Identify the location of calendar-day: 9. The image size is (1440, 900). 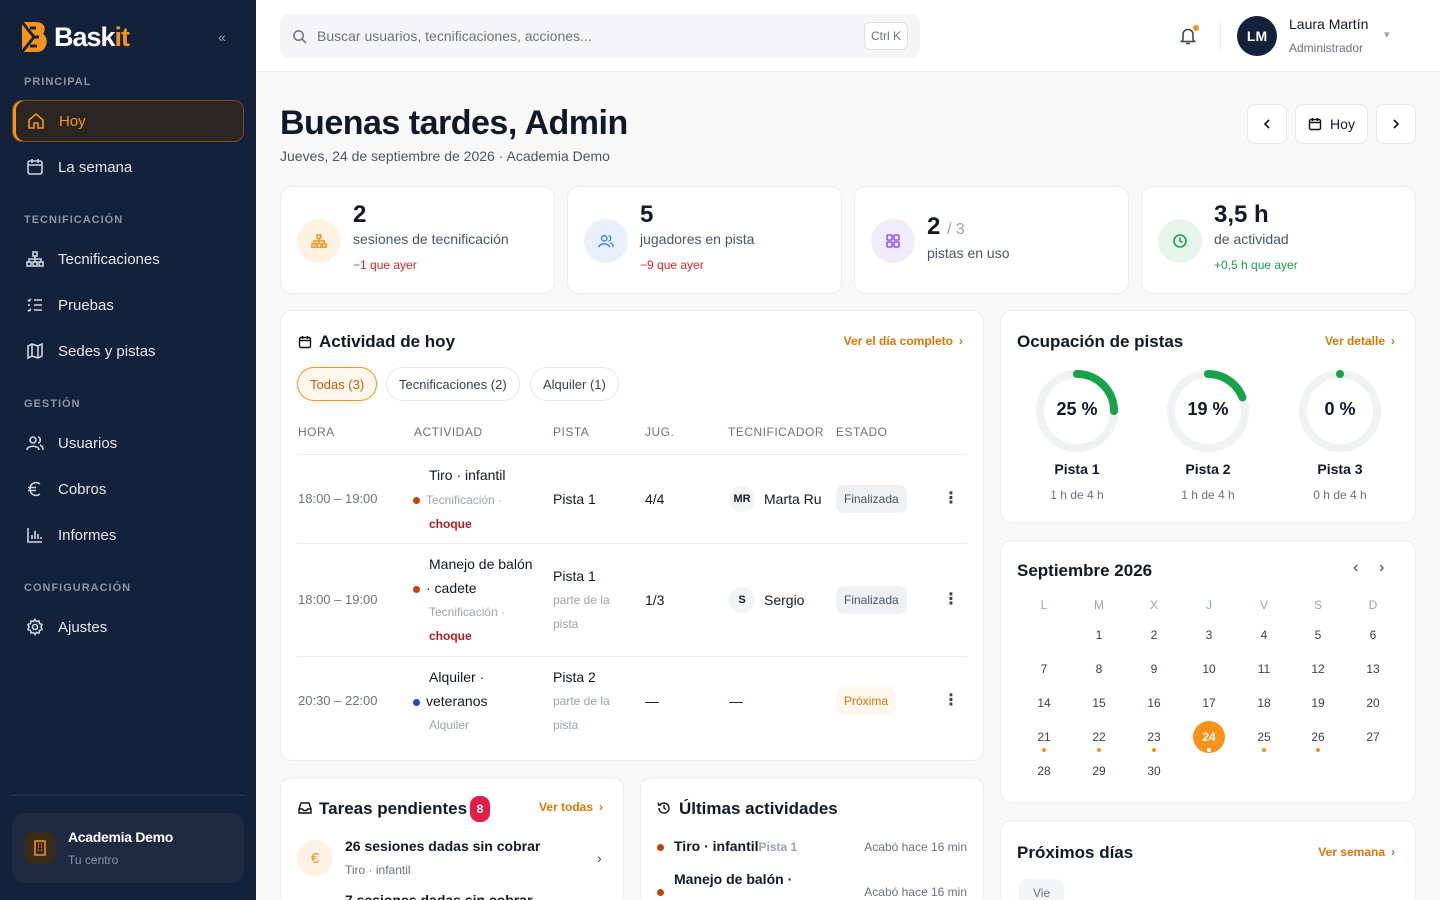
(1154, 669).